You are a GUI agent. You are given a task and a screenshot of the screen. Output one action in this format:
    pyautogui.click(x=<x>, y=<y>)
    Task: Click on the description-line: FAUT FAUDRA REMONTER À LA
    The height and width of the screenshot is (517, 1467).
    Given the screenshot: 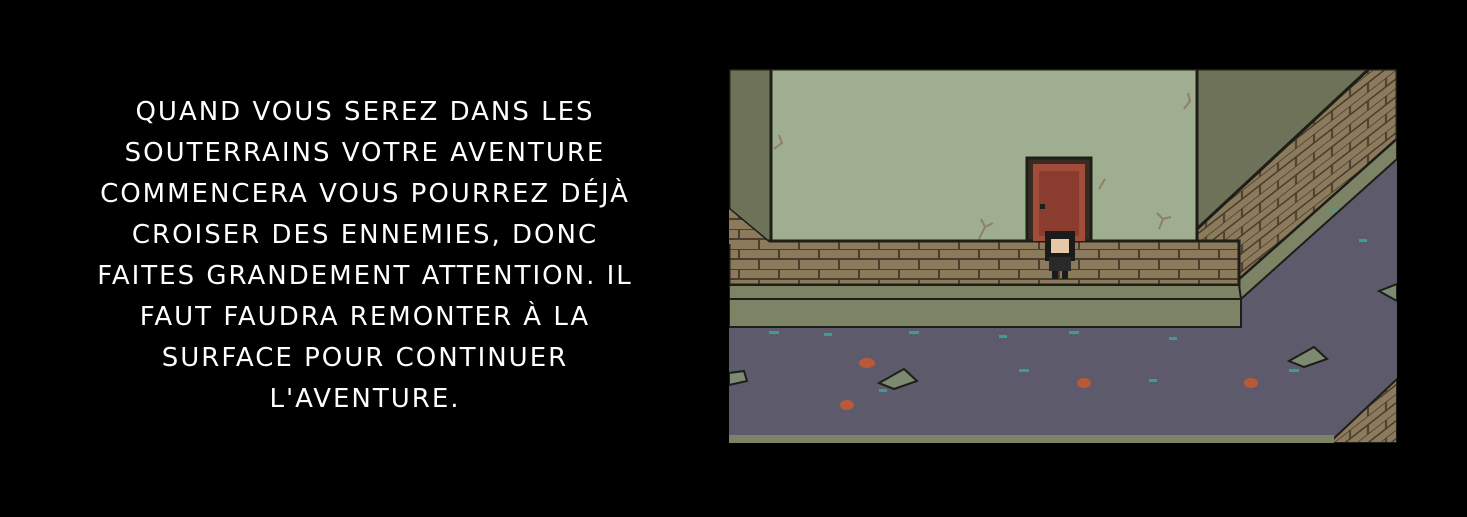 What is the action you would take?
    pyautogui.click(x=365, y=317)
    